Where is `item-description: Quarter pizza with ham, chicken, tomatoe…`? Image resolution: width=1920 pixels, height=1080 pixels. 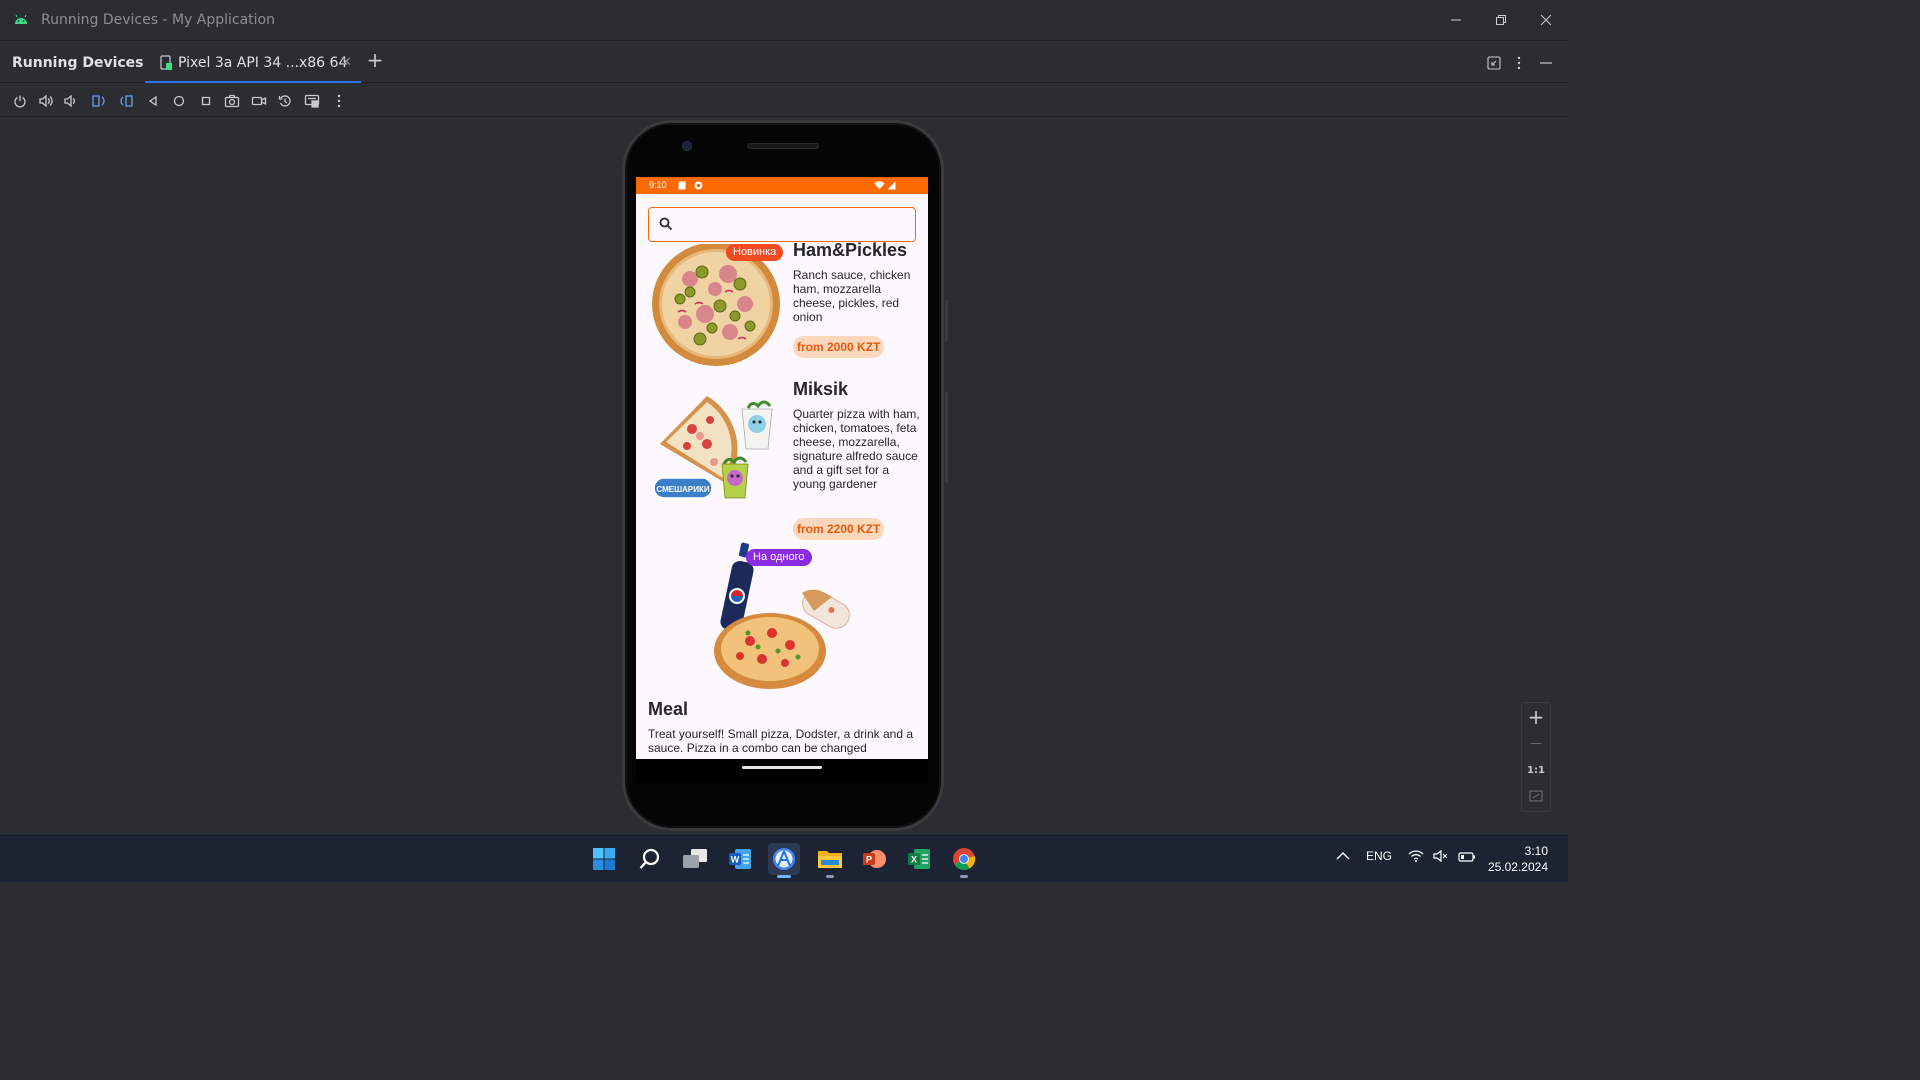
item-description: Quarter pizza with ham, chicken, tomatoe… is located at coordinates (856, 449).